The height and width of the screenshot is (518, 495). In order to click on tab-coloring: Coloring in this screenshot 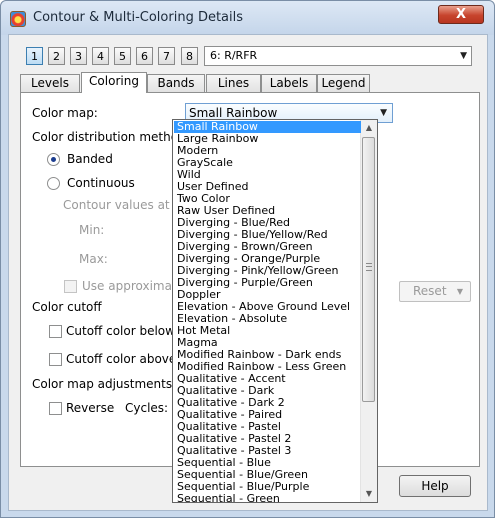, I will do `click(114, 82)`.